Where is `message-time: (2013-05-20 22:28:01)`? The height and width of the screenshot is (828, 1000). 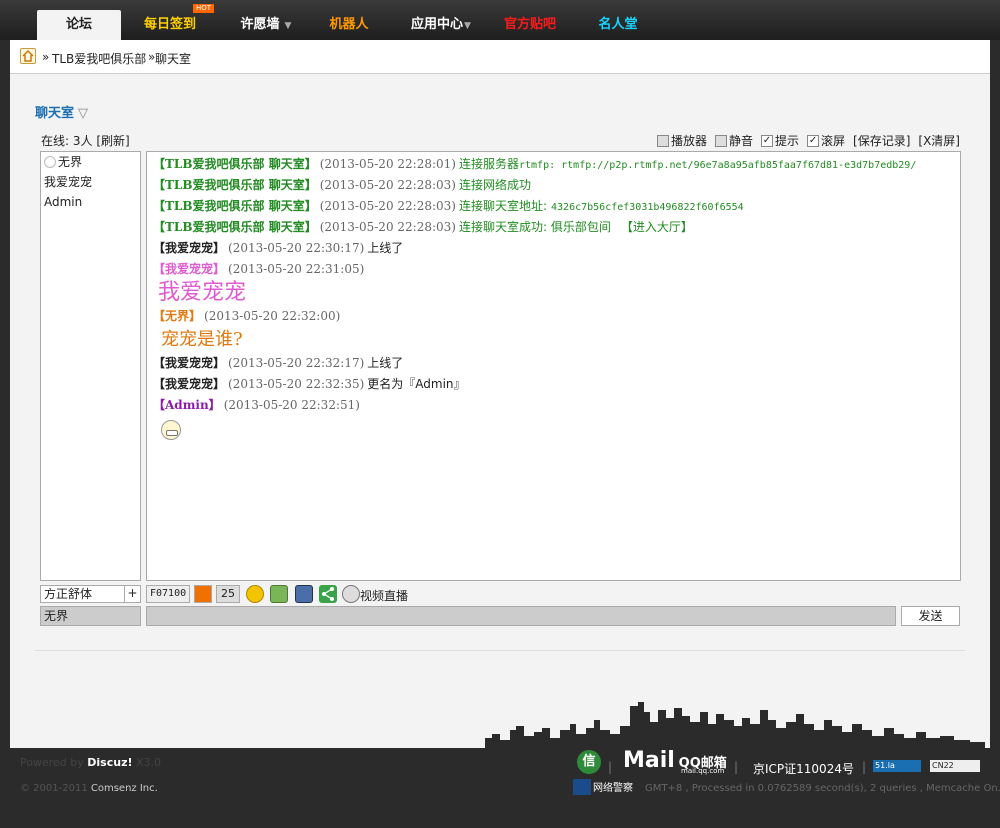
message-time: (2013-05-20 22:28:01) is located at coordinates (387, 164).